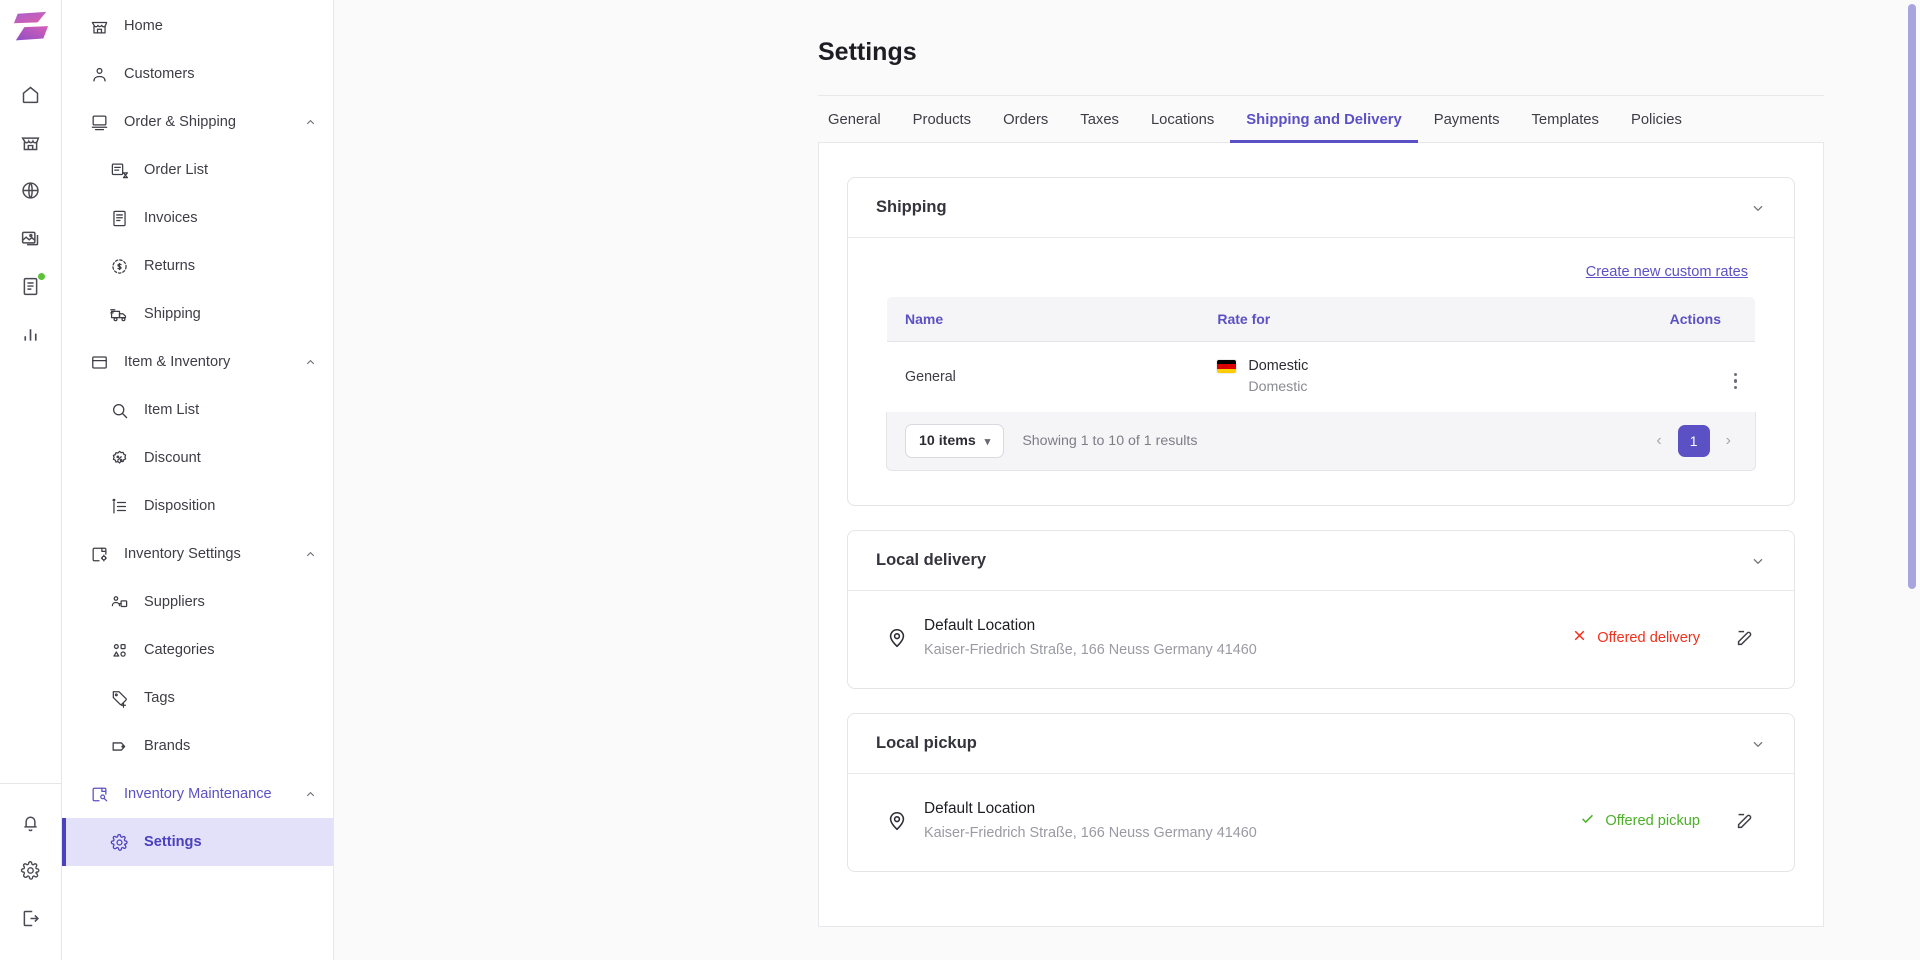 The height and width of the screenshot is (960, 1920). What do you see at coordinates (1043, 319) in the screenshot?
I see `col-name: Name` at bounding box center [1043, 319].